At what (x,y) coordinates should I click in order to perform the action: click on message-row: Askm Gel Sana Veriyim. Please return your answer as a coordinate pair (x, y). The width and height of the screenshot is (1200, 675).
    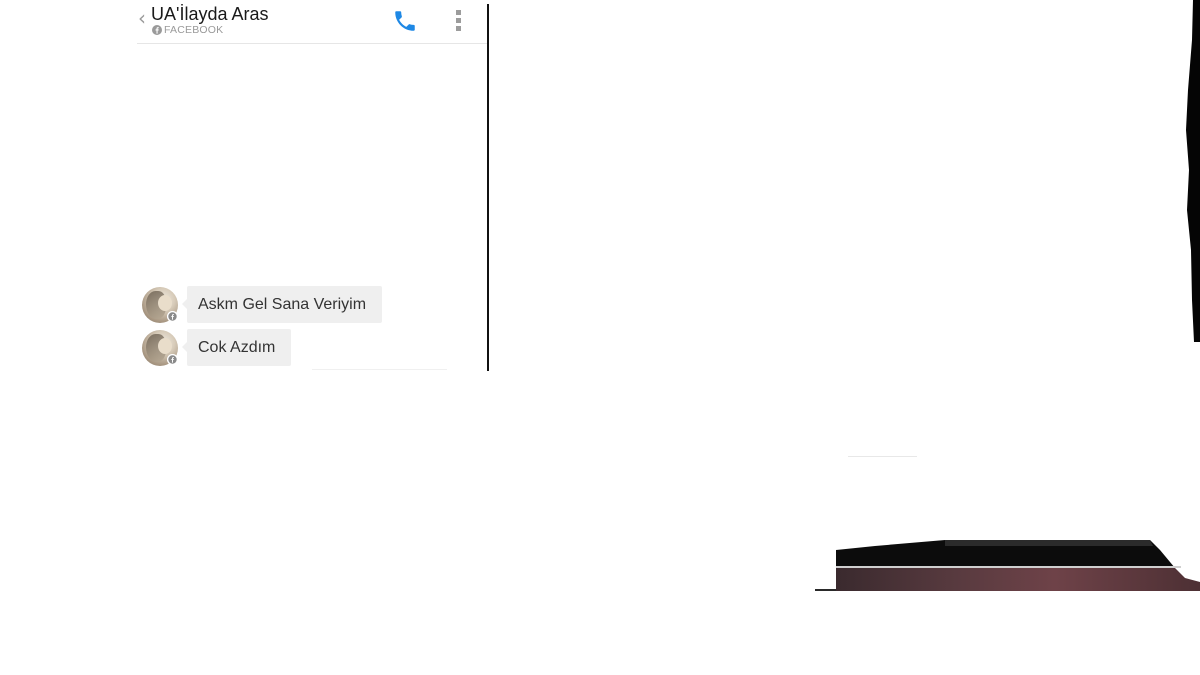
    Looking at the image, I should click on (264, 304).